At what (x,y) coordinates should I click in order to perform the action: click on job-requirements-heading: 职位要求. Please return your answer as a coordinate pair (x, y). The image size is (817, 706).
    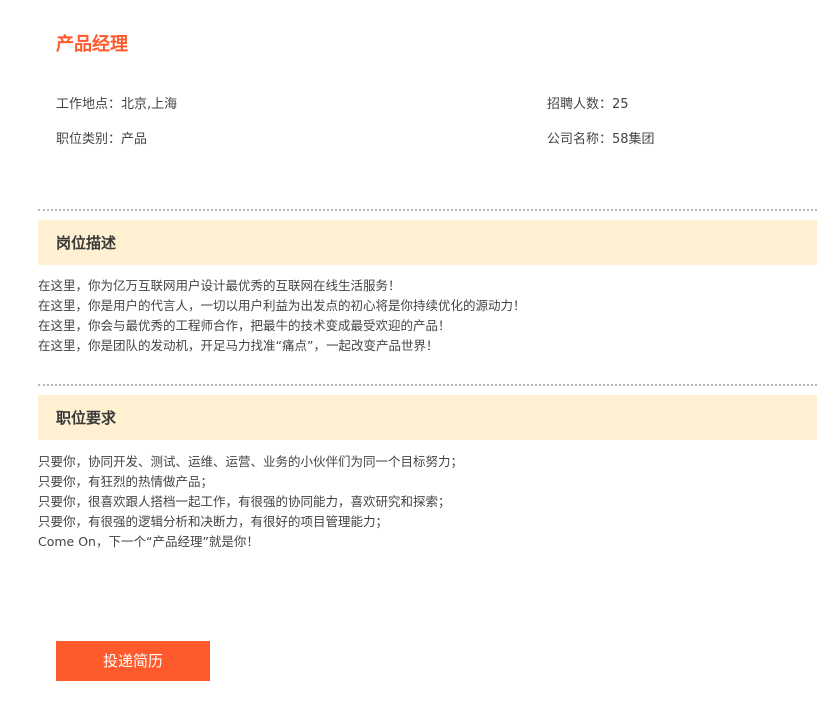
    Looking at the image, I should click on (86, 418).